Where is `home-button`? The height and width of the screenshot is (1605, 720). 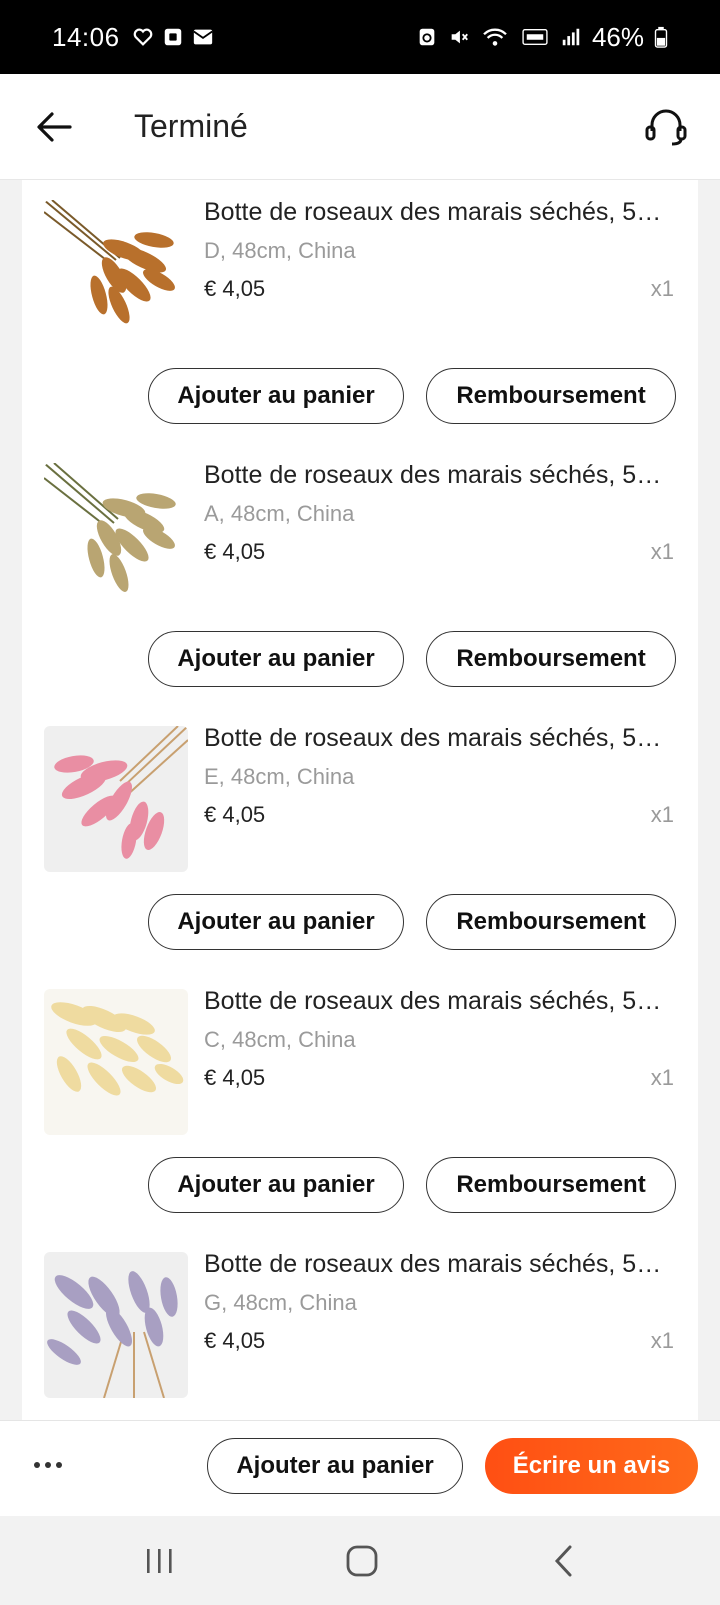
home-button is located at coordinates (362, 1561).